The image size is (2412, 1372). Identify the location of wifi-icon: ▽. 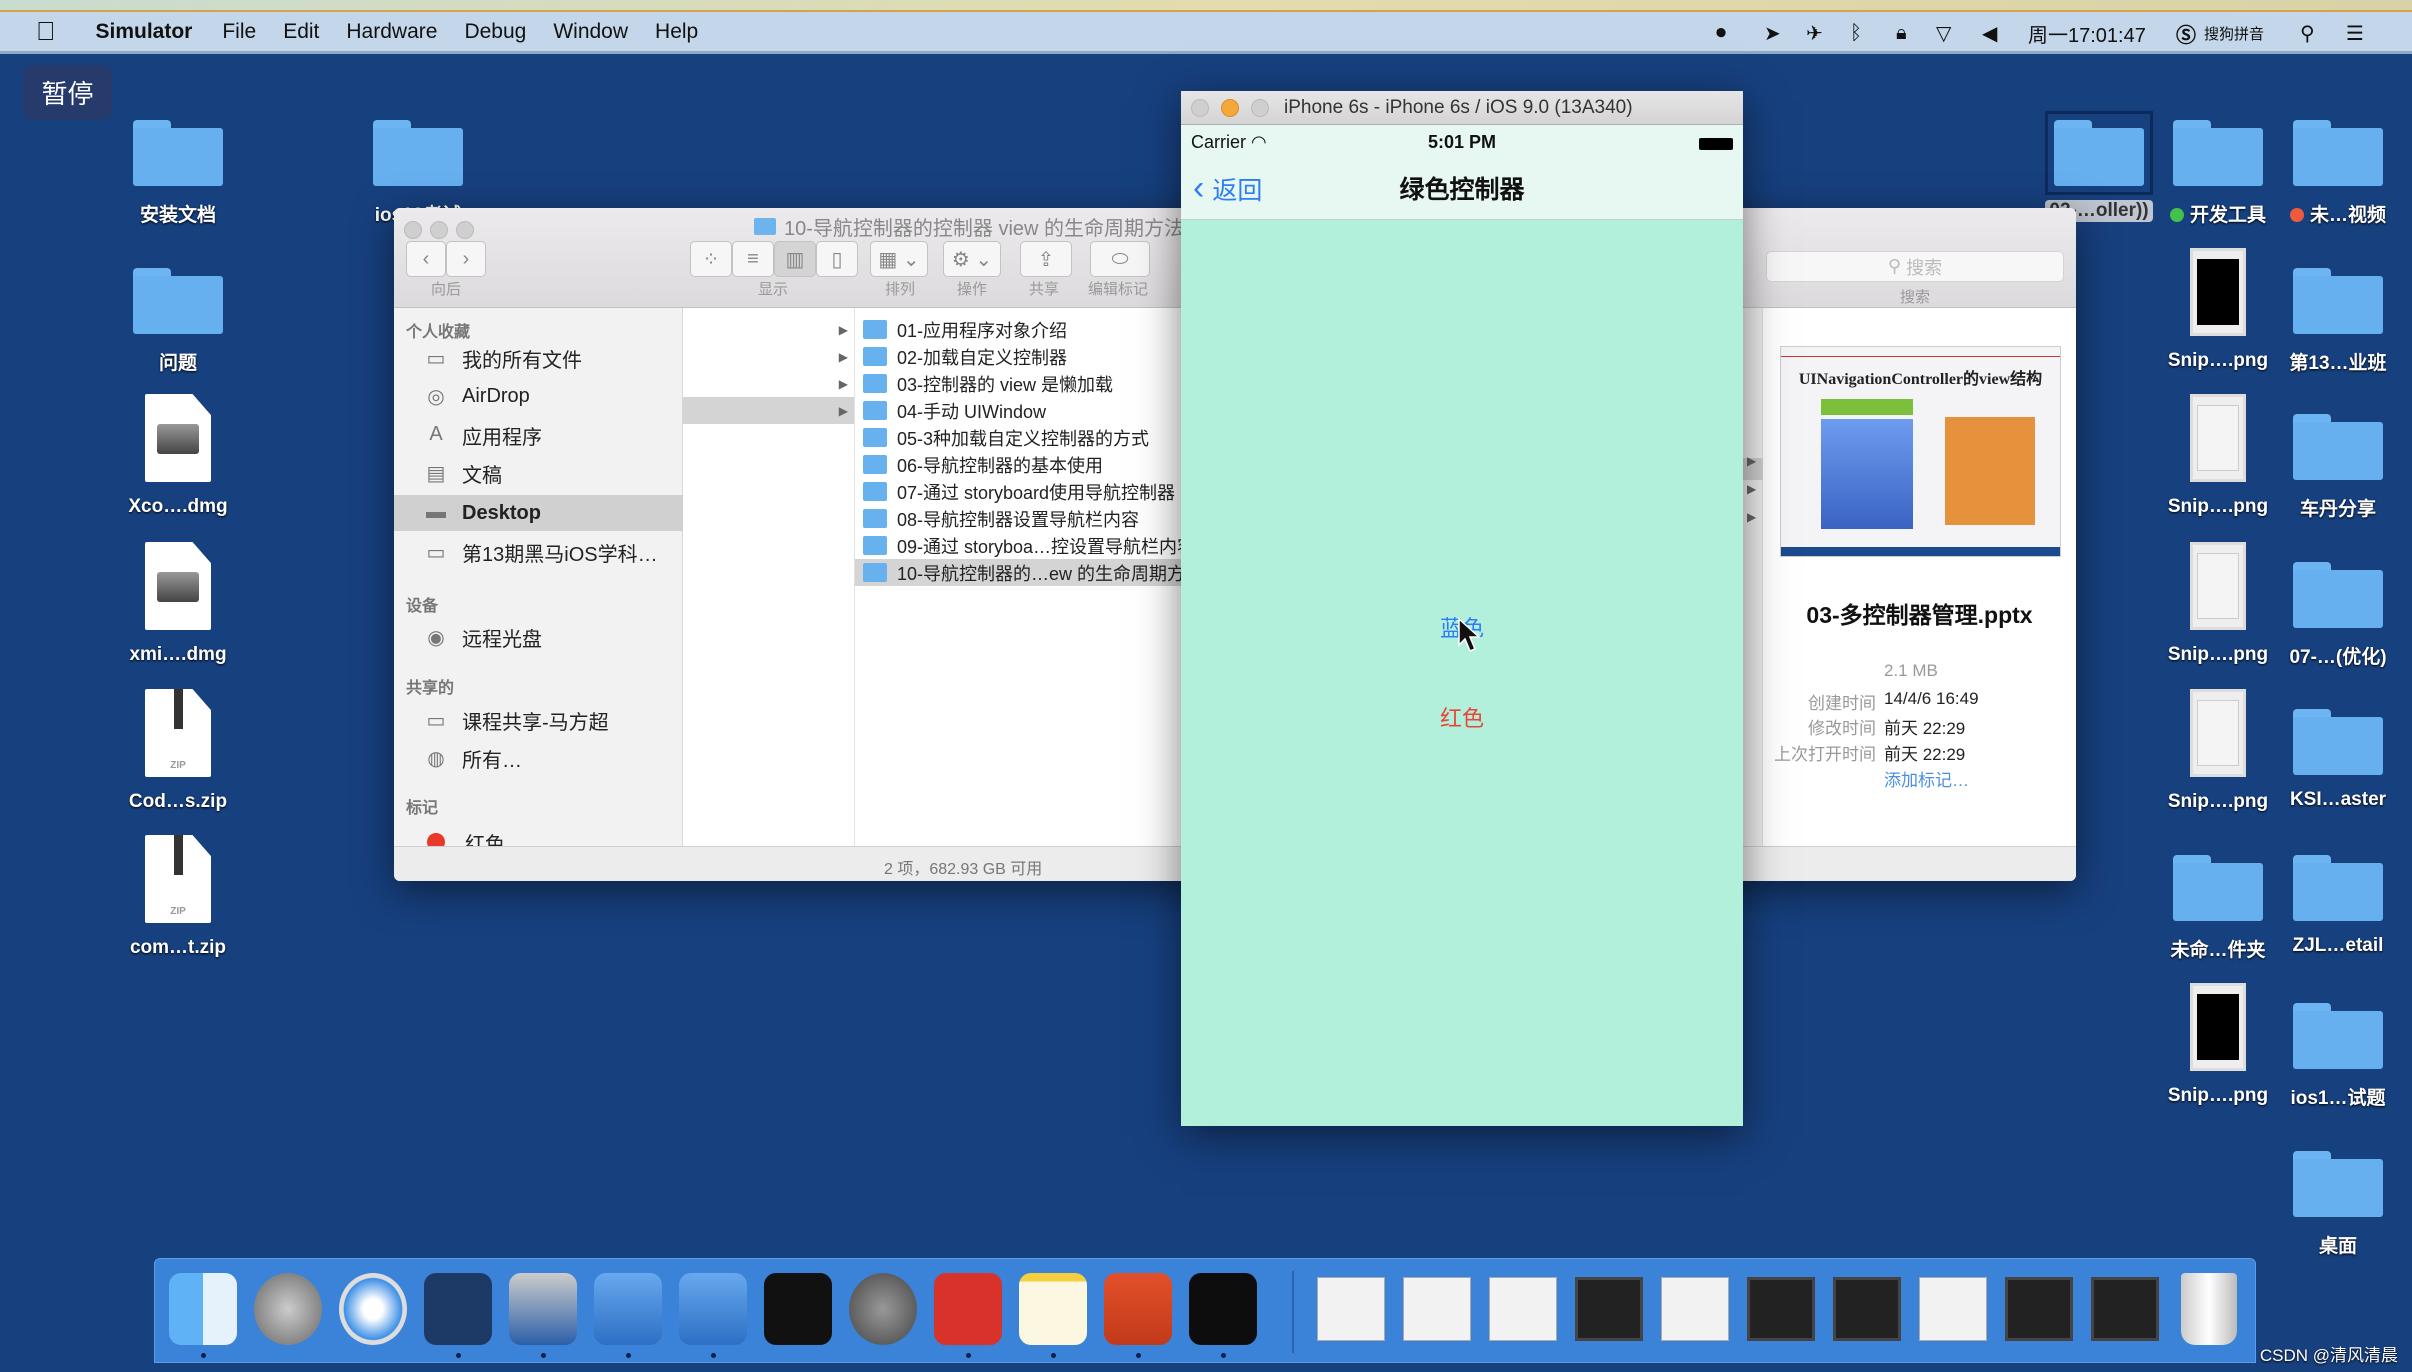
(1943, 33).